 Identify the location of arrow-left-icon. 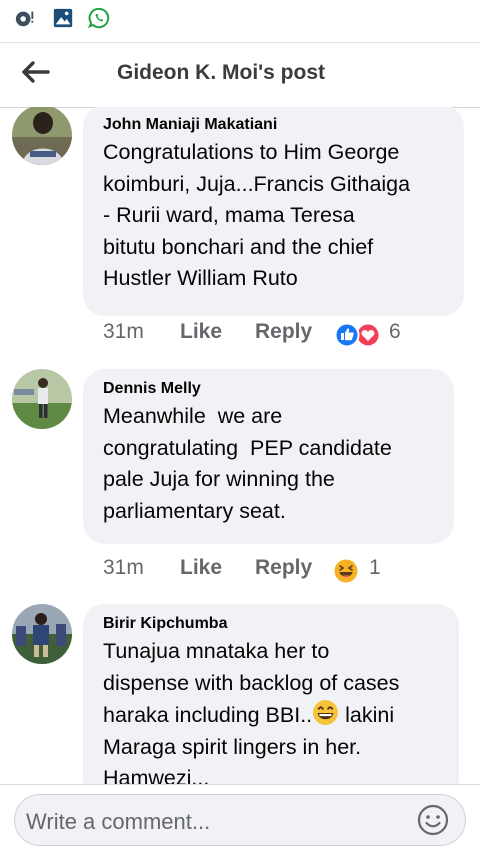
(36, 72).